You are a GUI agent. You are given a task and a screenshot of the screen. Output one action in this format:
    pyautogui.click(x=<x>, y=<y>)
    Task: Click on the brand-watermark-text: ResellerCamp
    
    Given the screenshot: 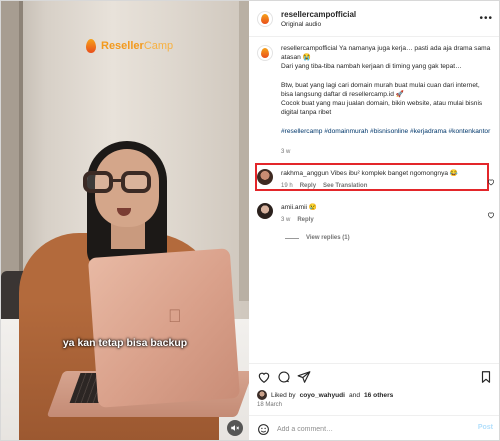 What is the action you would take?
    pyautogui.click(x=137, y=46)
    